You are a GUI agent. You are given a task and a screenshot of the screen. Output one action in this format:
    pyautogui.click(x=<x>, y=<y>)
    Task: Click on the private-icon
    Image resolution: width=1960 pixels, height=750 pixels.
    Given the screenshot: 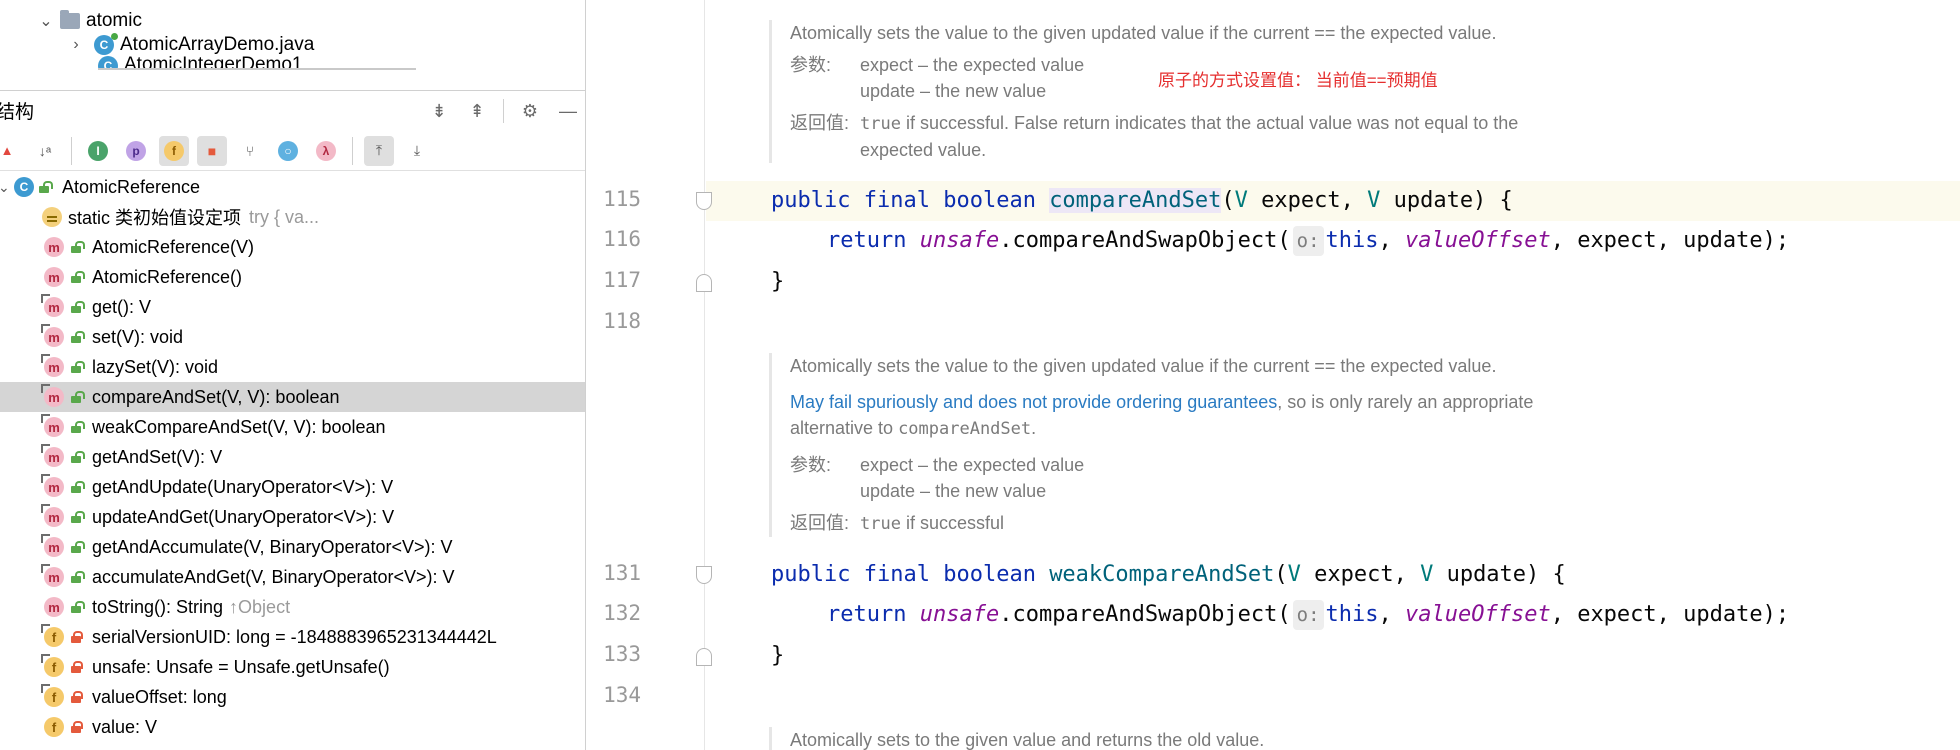 What is the action you would take?
    pyautogui.click(x=76, y=637)
    